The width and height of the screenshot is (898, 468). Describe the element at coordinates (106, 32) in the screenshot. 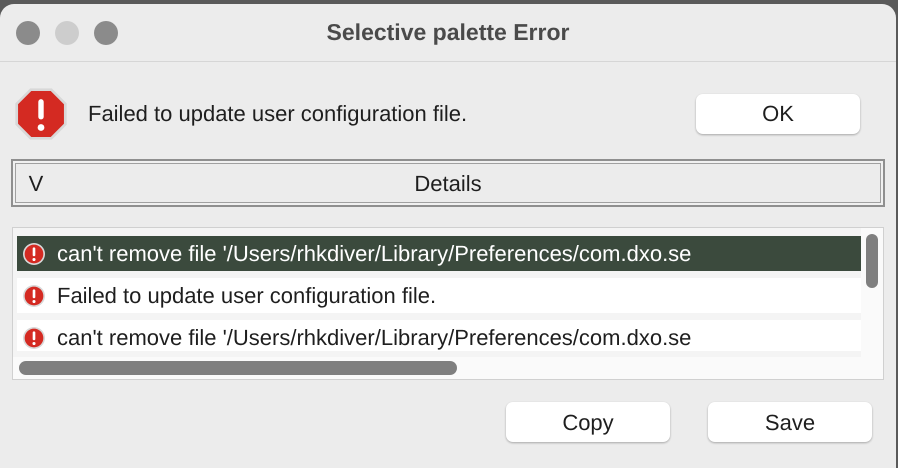

I see `zoom-button` at that location.